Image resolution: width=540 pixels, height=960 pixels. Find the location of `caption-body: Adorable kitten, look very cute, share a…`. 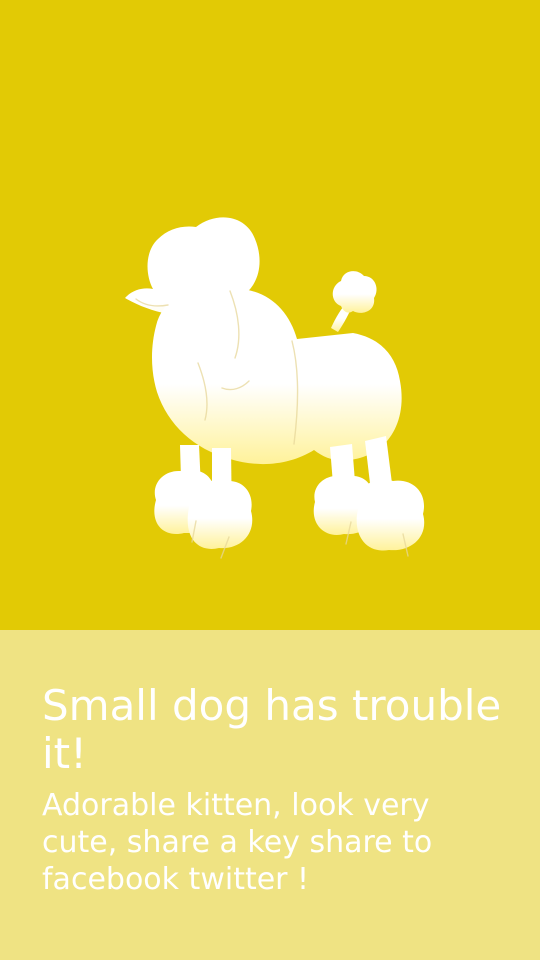

caption-body: Adorable kitten, look very cute, share a… is located at coordinates (237, 842).